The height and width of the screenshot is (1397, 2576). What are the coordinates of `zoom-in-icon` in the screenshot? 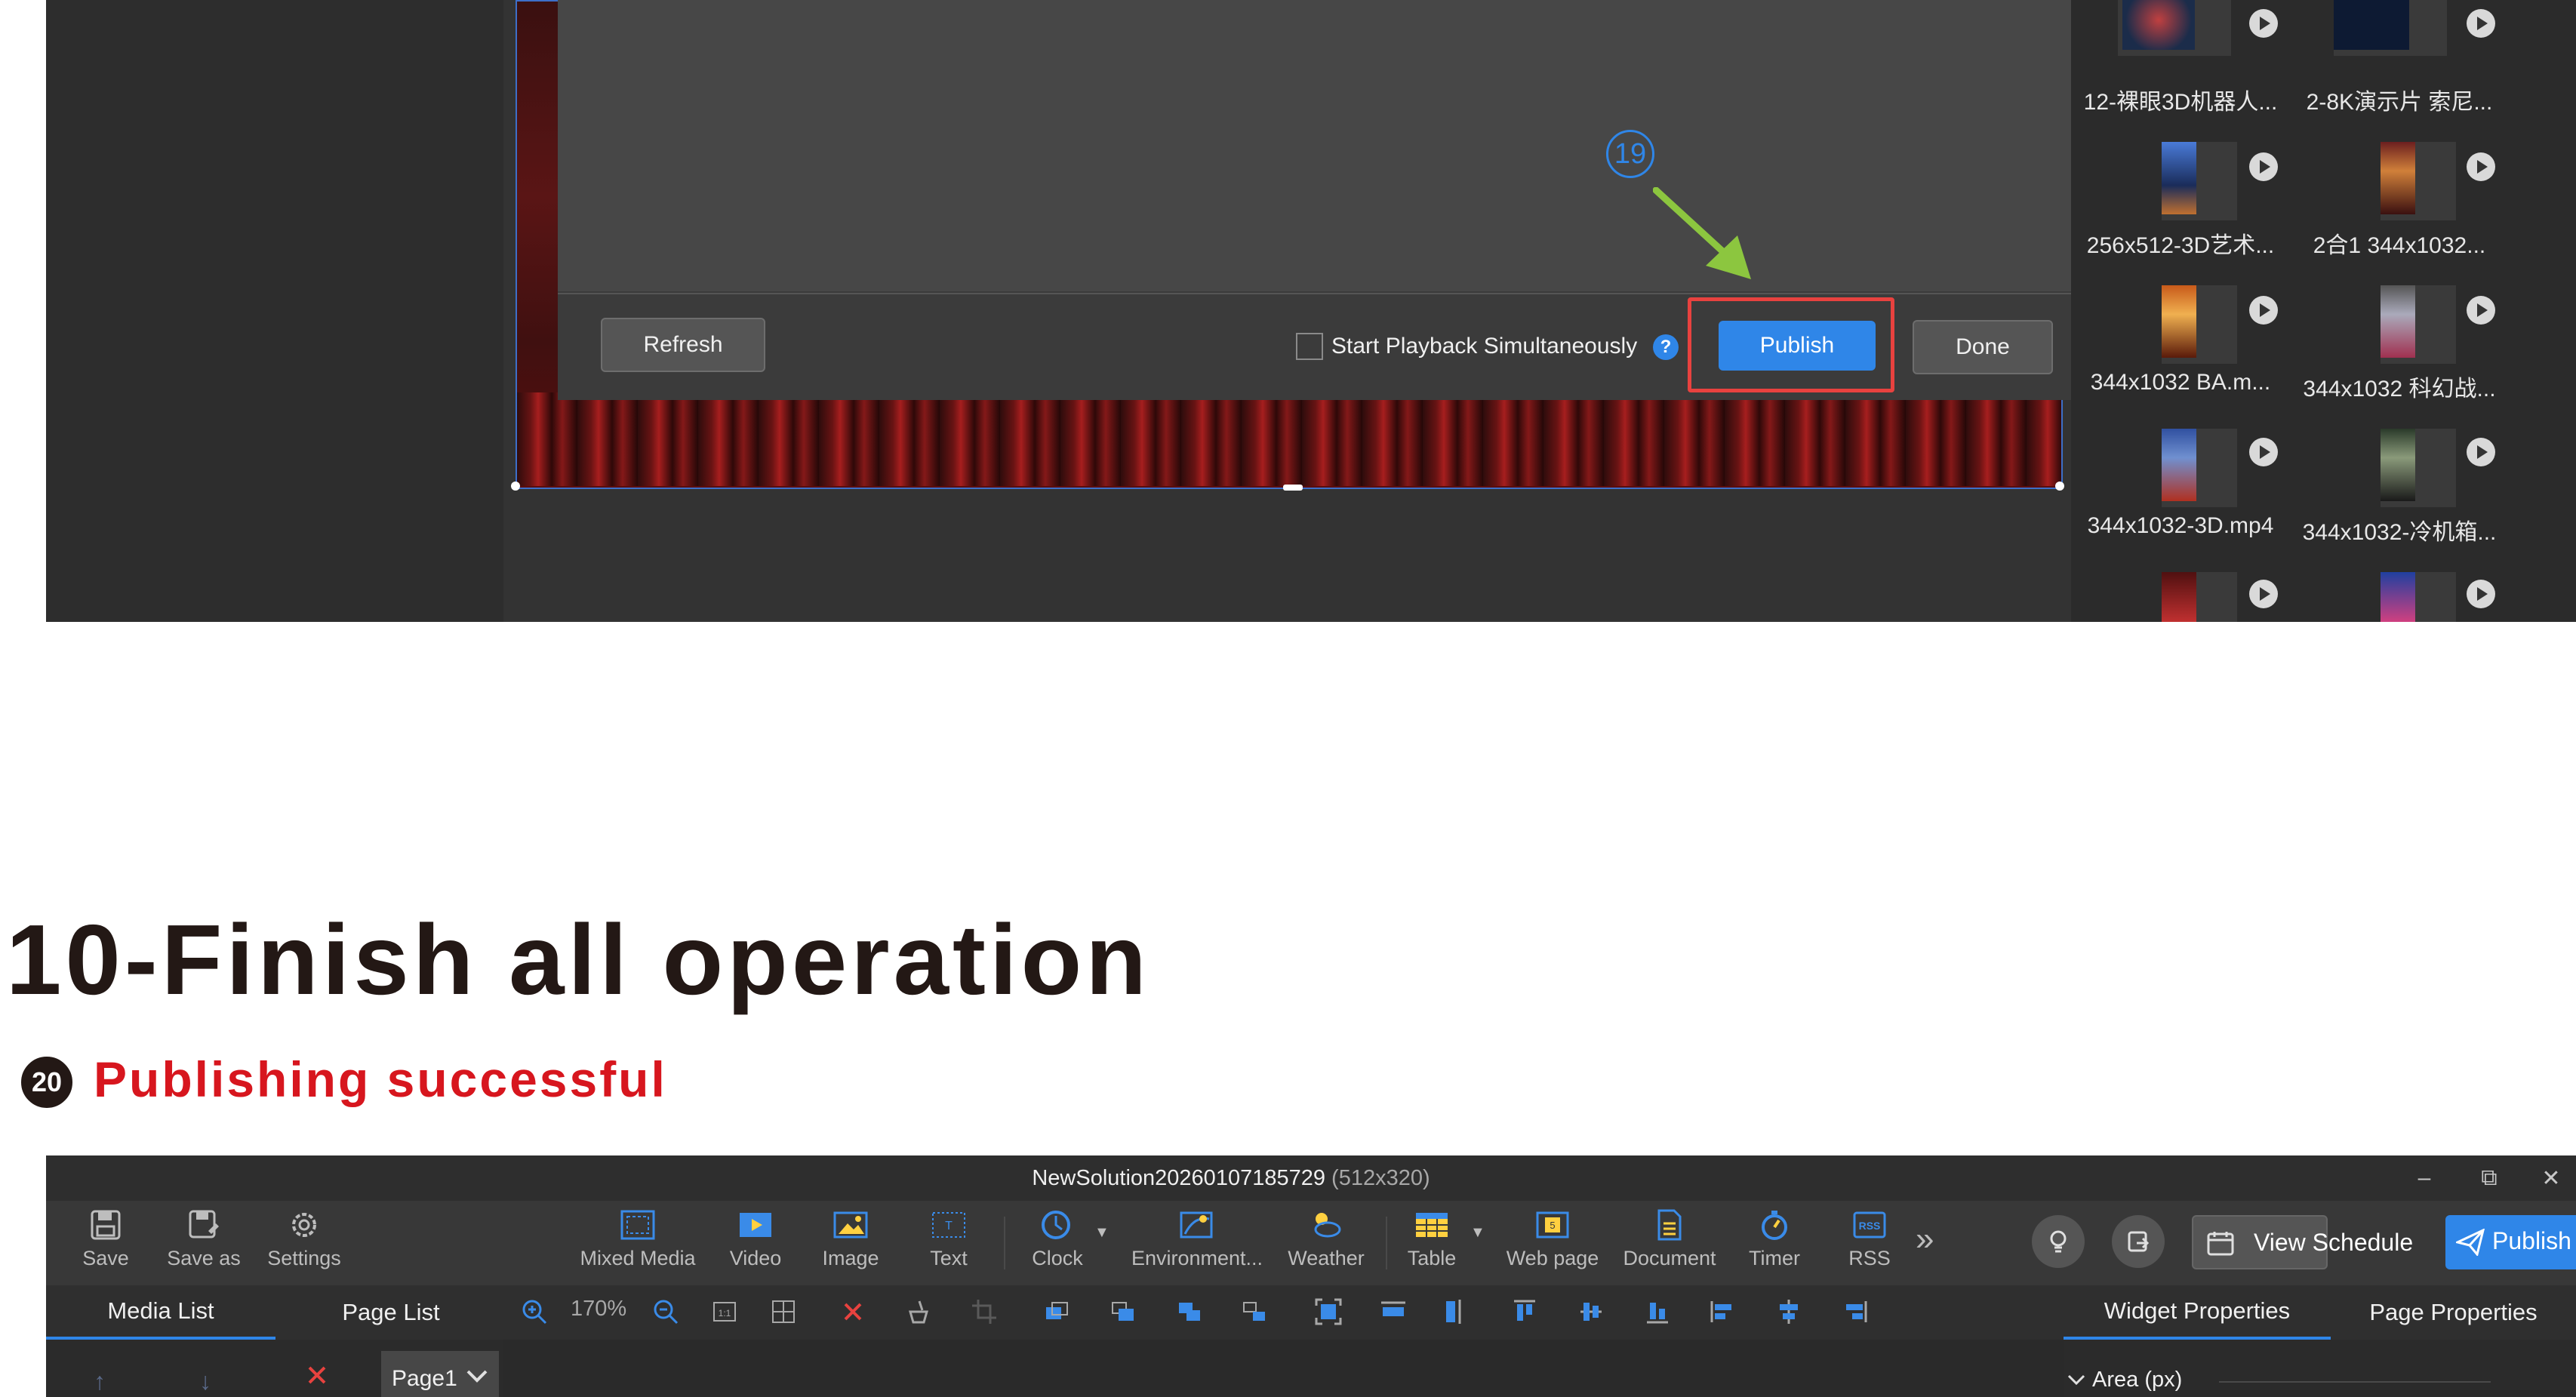 It's located at (534, 1312).